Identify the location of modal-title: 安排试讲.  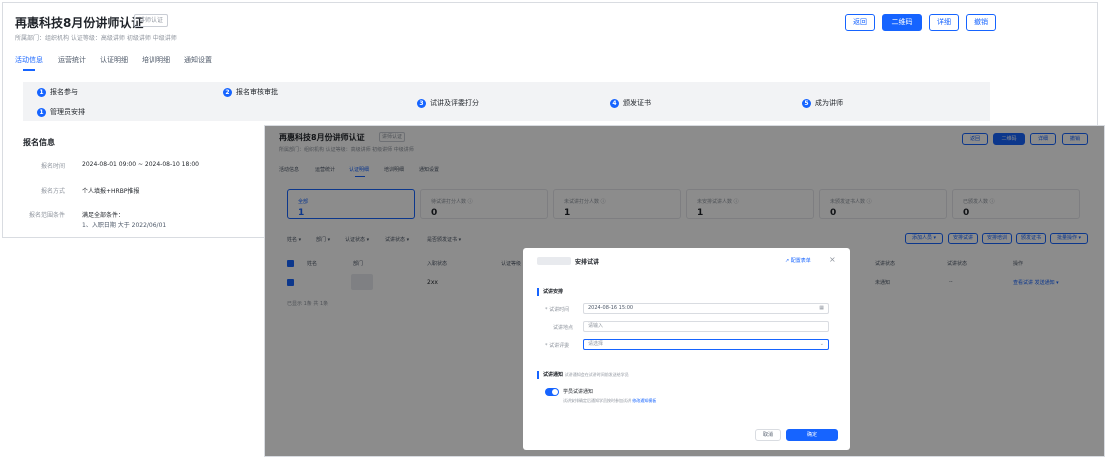
(587, 262).